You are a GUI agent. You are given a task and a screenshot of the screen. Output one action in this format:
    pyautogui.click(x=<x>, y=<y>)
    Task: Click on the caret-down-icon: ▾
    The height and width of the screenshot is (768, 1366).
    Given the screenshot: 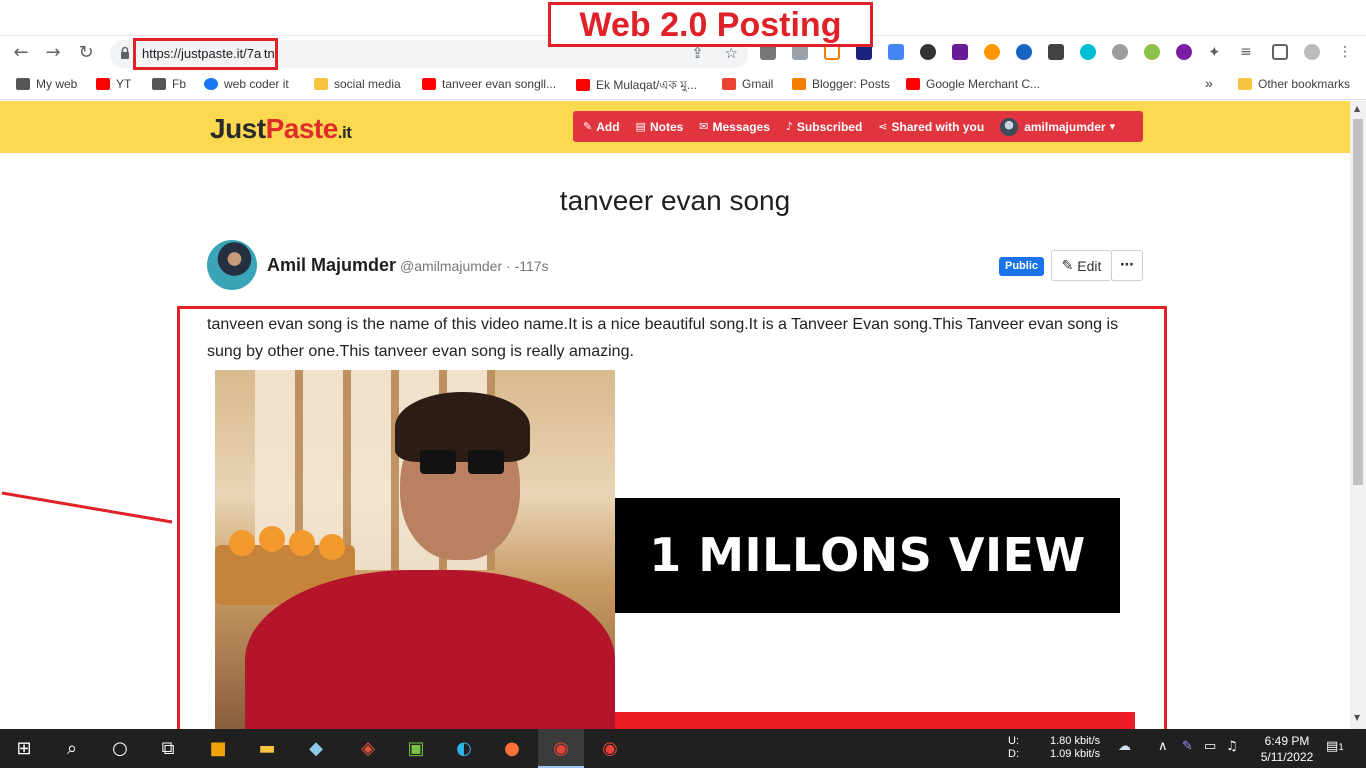 What is the action you would take?
    pyautogui.click(x=1112, y=126)
    